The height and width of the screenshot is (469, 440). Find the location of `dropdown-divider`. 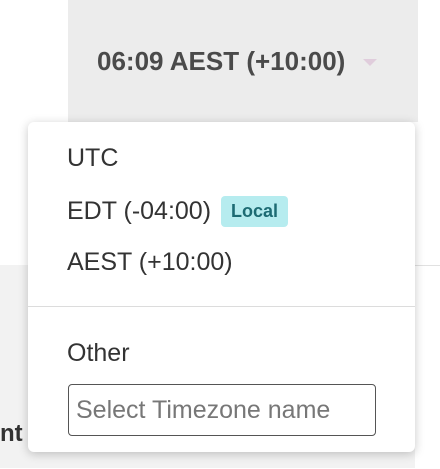

dropdown-divider is located at coordinates (221, 306).